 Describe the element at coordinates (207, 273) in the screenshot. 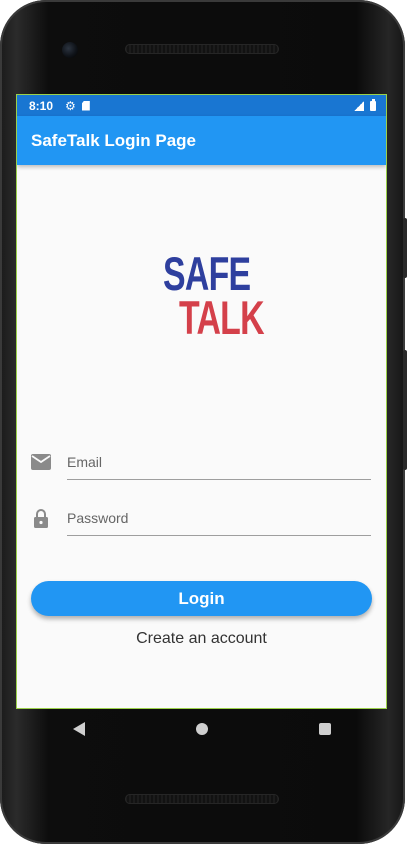

I see `logo-line-safe: SAFE` at that location.